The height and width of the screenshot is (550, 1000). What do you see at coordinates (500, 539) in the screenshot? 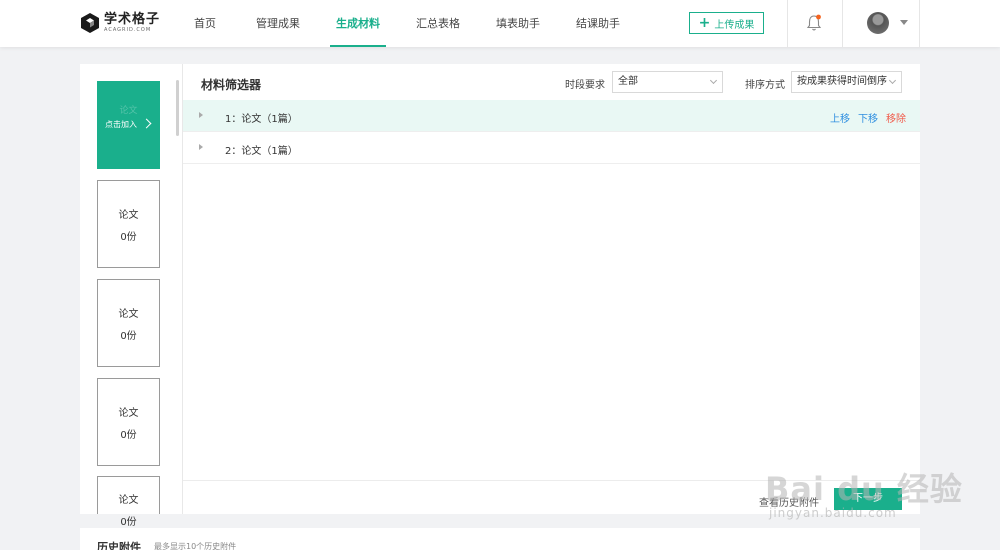
I see `history-section: 历史附件 最多显示10个历史附件` at bounding box center [500, 539].